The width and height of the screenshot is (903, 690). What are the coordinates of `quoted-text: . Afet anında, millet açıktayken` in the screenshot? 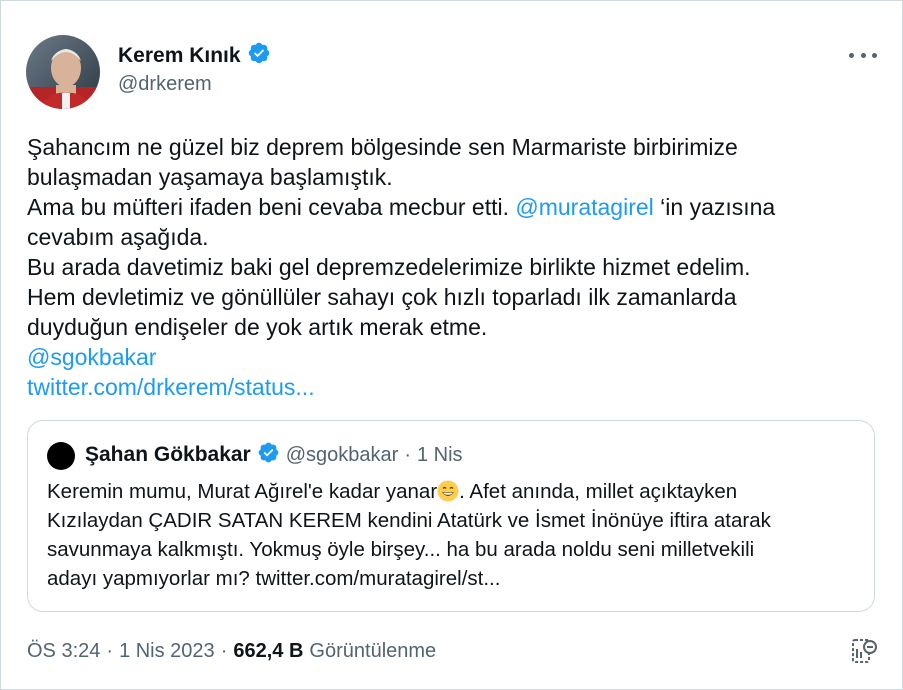 It's located at (598, 491).